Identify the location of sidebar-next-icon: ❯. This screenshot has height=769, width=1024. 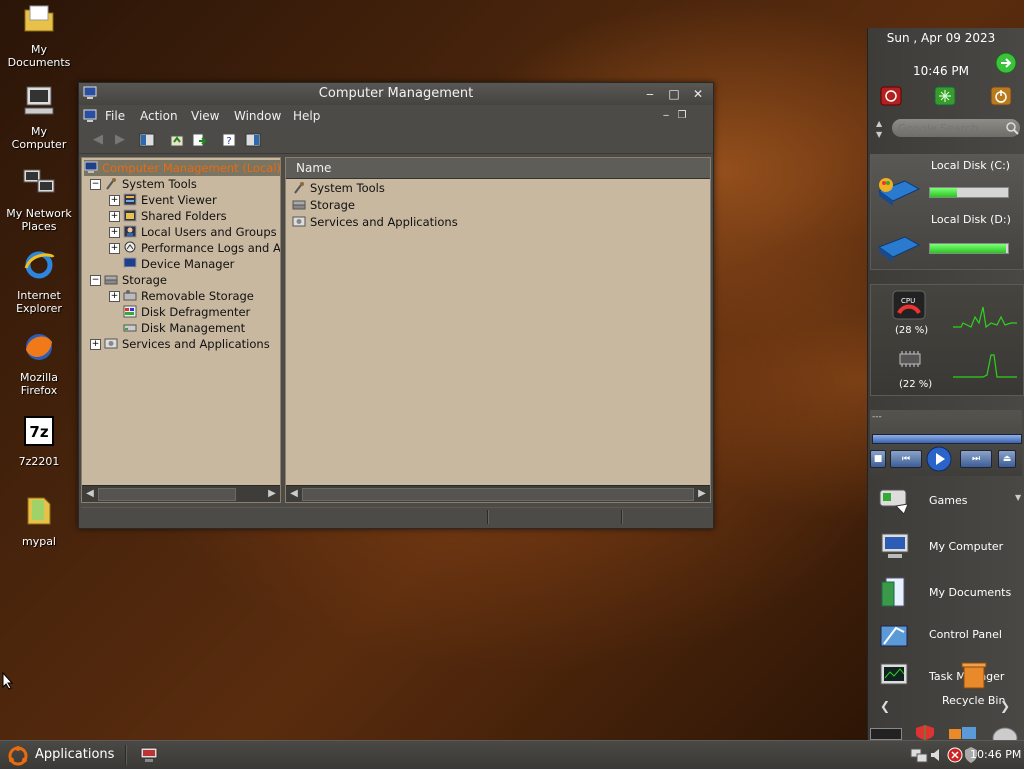
(1005, 706).